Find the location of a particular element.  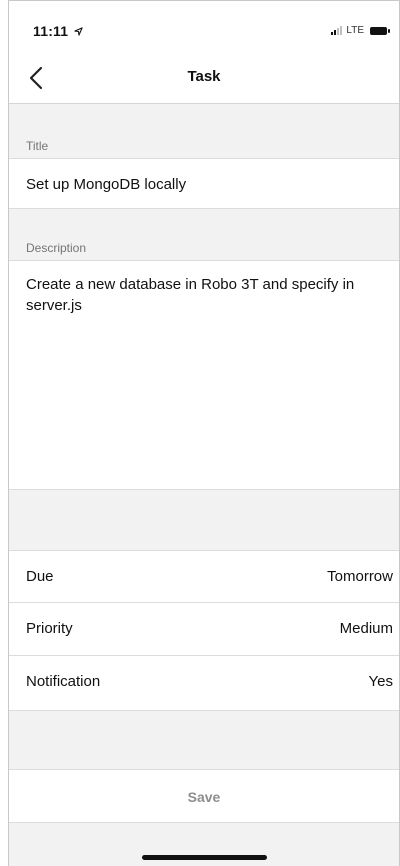

save-button-label: Save is located at coordinates (204, 797).